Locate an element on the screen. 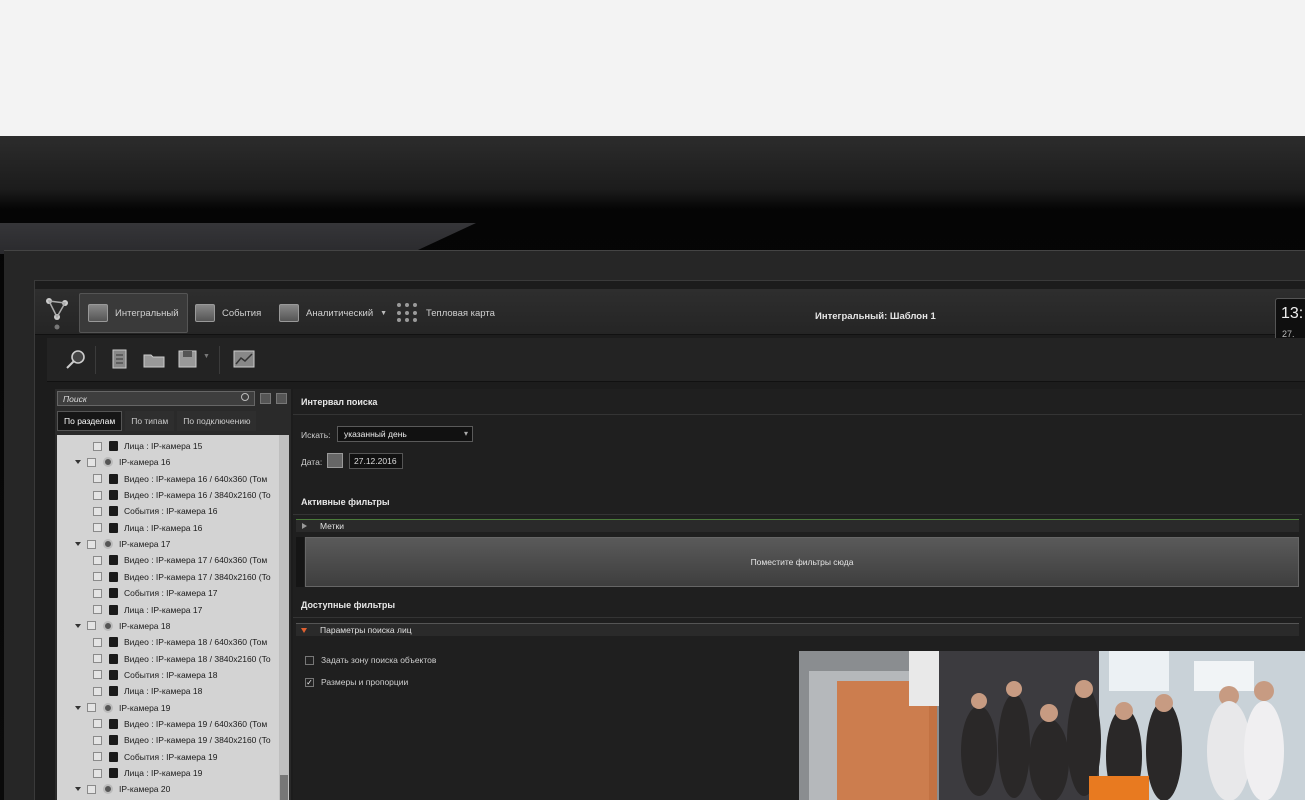 This screenshot has width=1305, height=800. collapse-all-icon is located at coordinates (281, 398).